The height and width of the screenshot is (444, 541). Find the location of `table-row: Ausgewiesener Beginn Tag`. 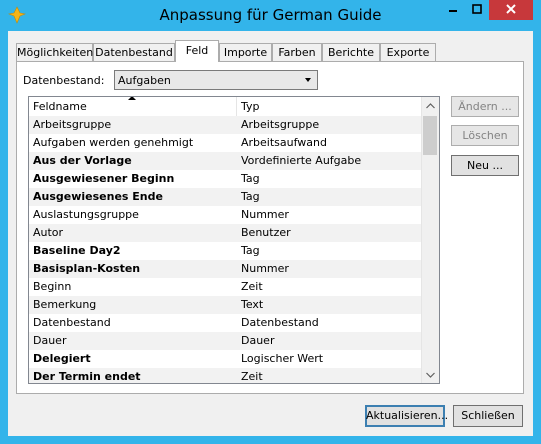

table-row: Ausgewiesener Beginn Tag is located at coordinates (225, 179).